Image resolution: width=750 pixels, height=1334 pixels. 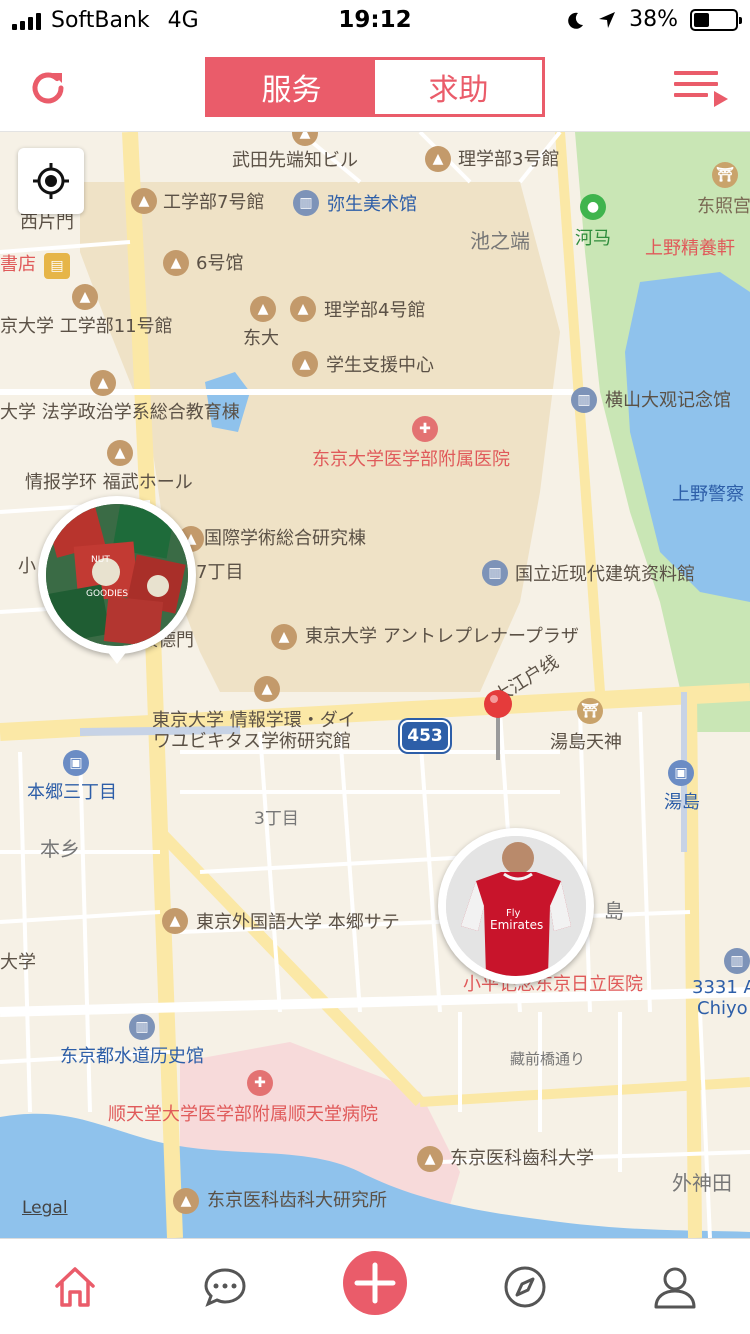 What do you see at coordinates (214, 202) in the screenshot?
I see `map-label: 工学部7号館` at bounding box center [214, 202].